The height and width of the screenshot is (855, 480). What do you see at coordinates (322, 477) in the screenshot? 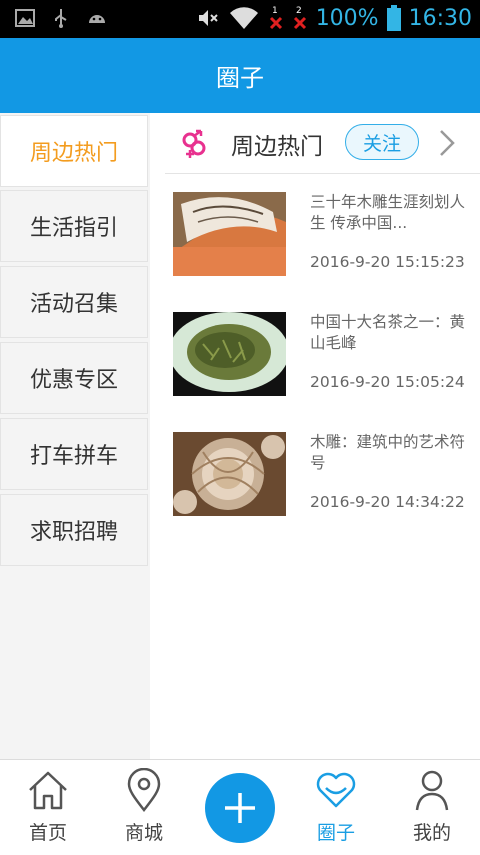
I see `list-item: 木雕：建筑中的艺术符号 2016-9-20 14:34:22` at bounding box center [322, 477].